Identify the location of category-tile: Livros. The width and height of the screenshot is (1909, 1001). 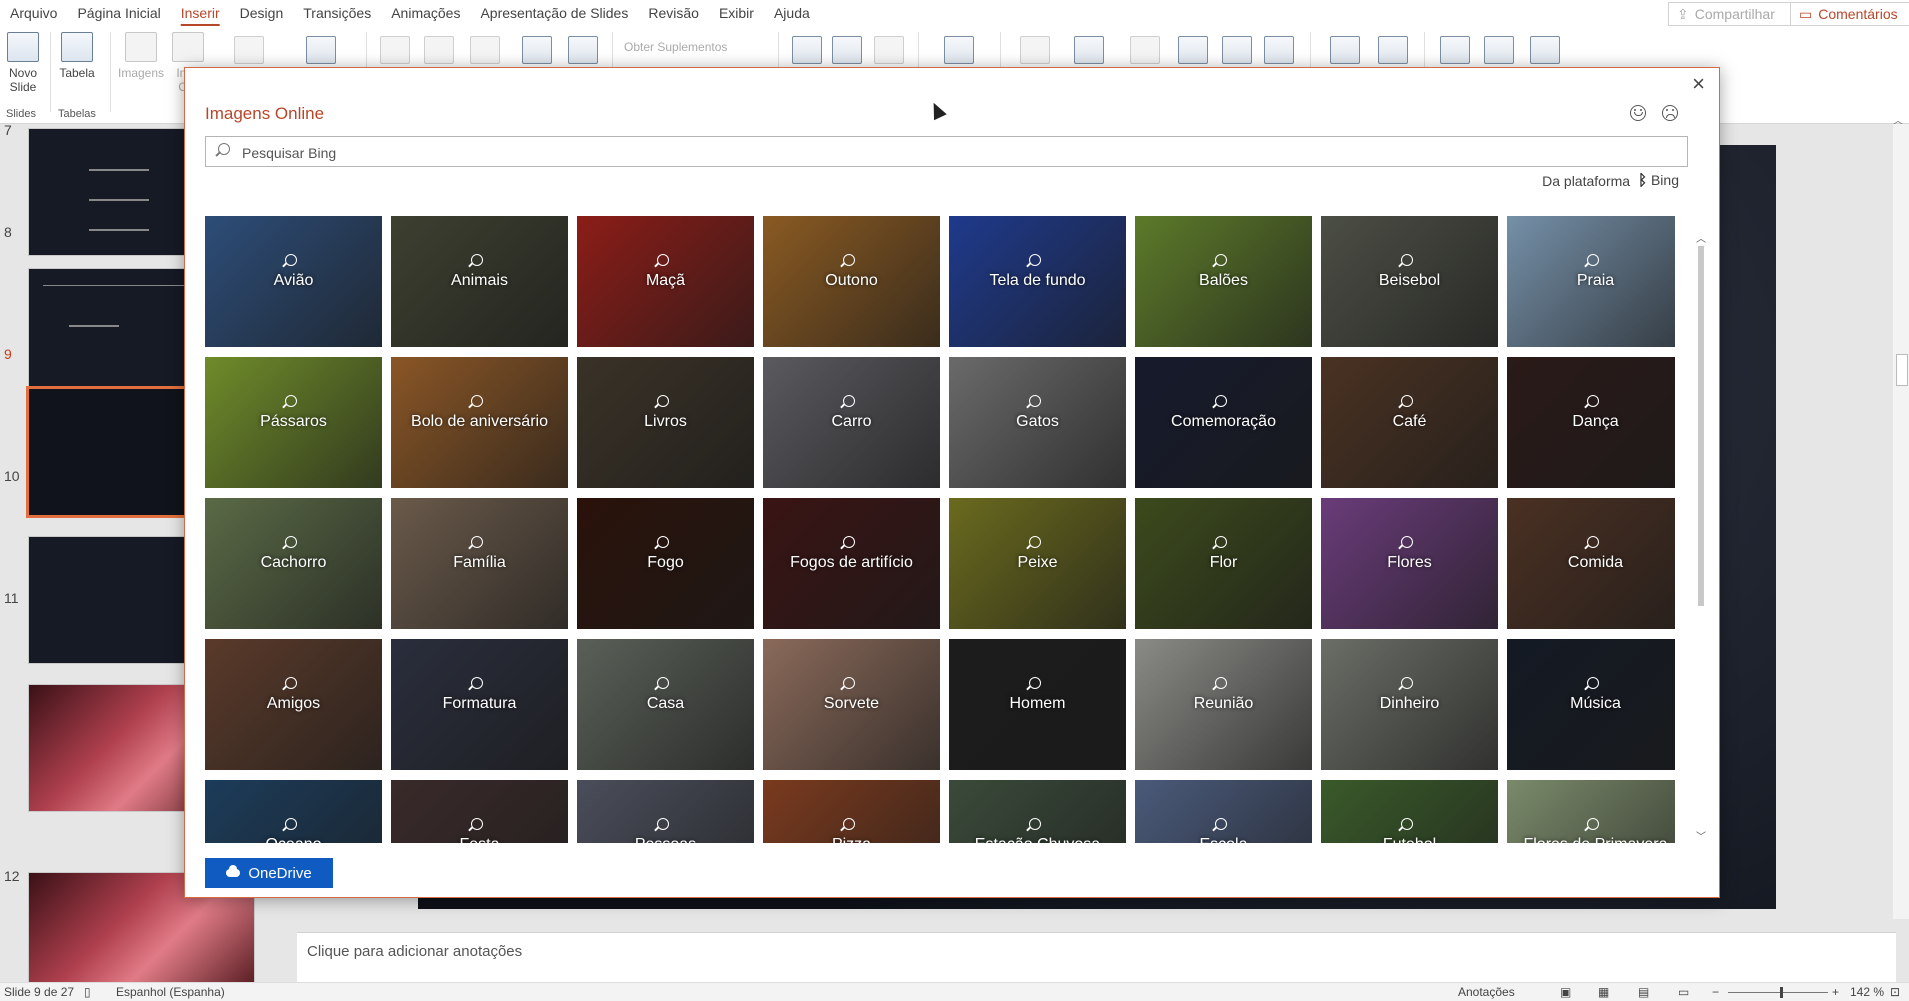
(665, 422).